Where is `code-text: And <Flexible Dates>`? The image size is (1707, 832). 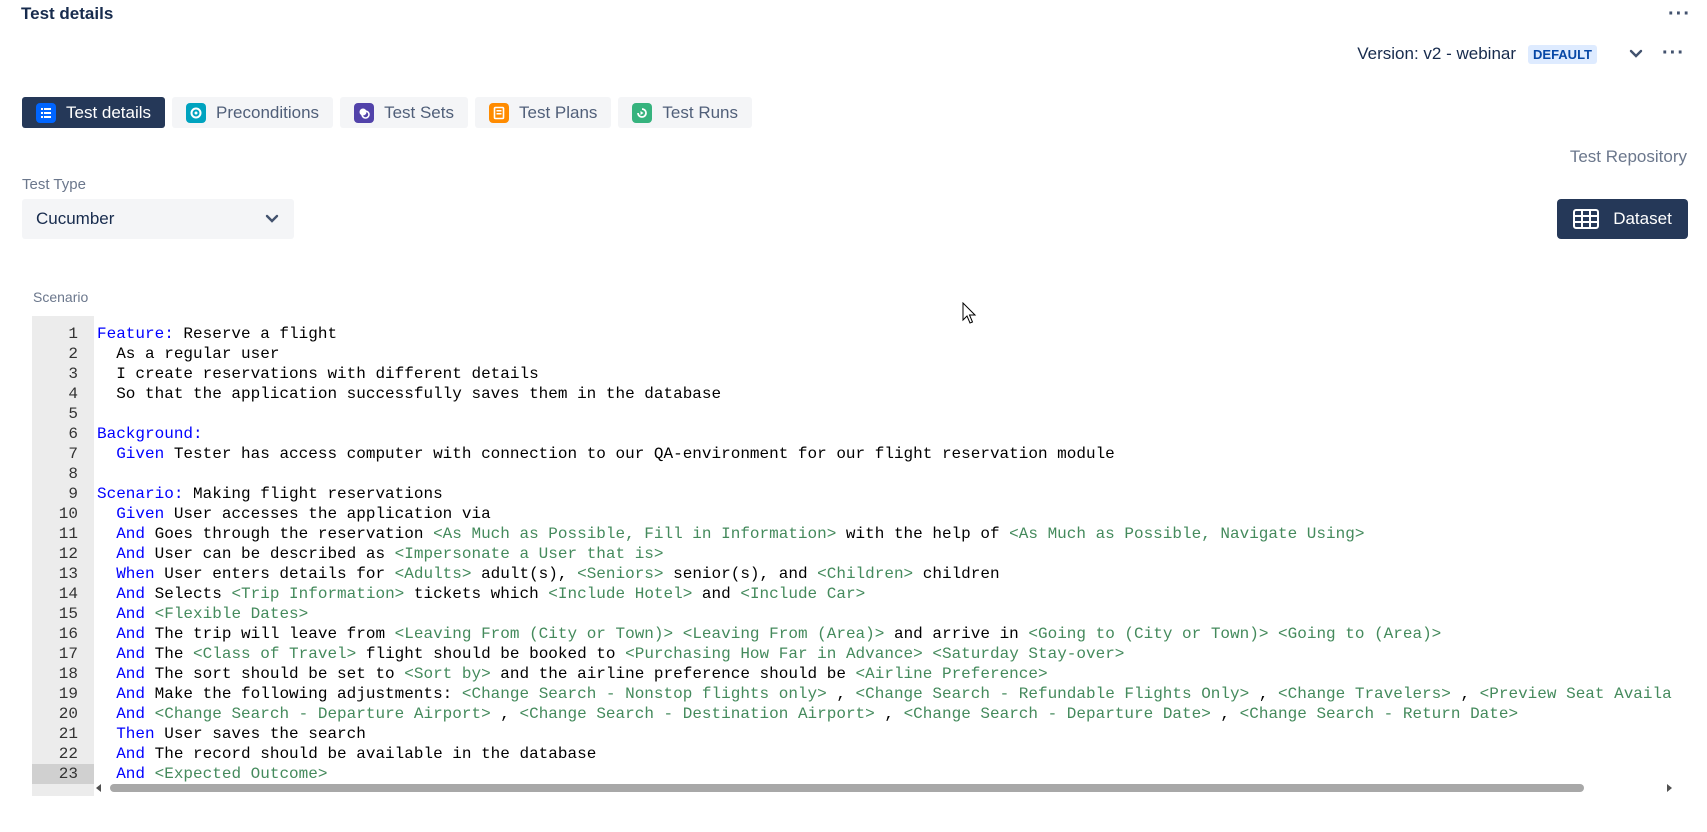 code-text: And <Flexible Dates> is located at coordinates (202, 614).